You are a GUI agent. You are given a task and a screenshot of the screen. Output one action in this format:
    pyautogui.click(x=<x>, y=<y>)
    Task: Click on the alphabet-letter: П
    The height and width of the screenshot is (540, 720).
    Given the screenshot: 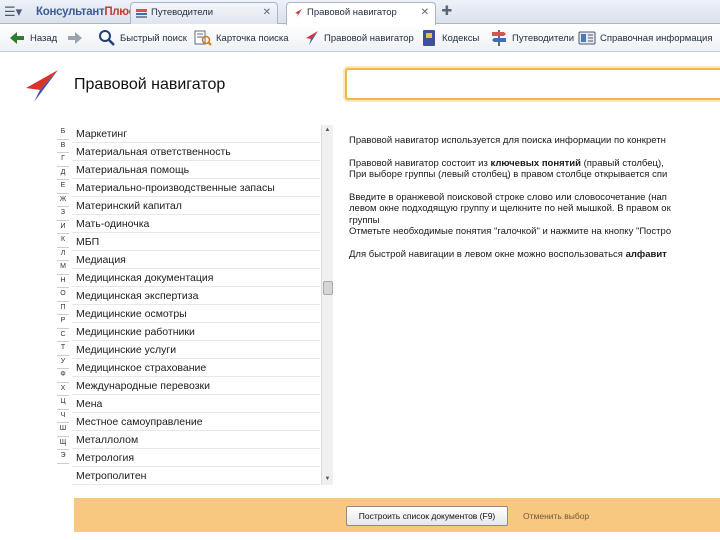 What is the action you would take?
    pyautogui.click(x=63, y=308)
    